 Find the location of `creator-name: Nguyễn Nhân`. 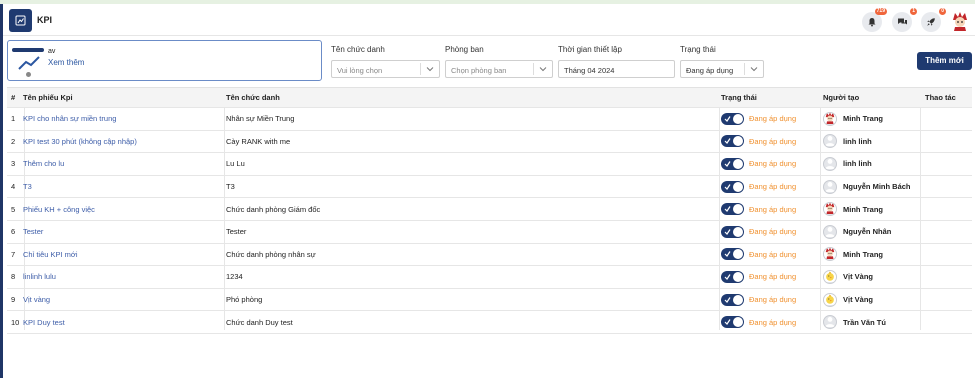

creator-name: Nguyễn Nhân is located at coordinates (867, 232).